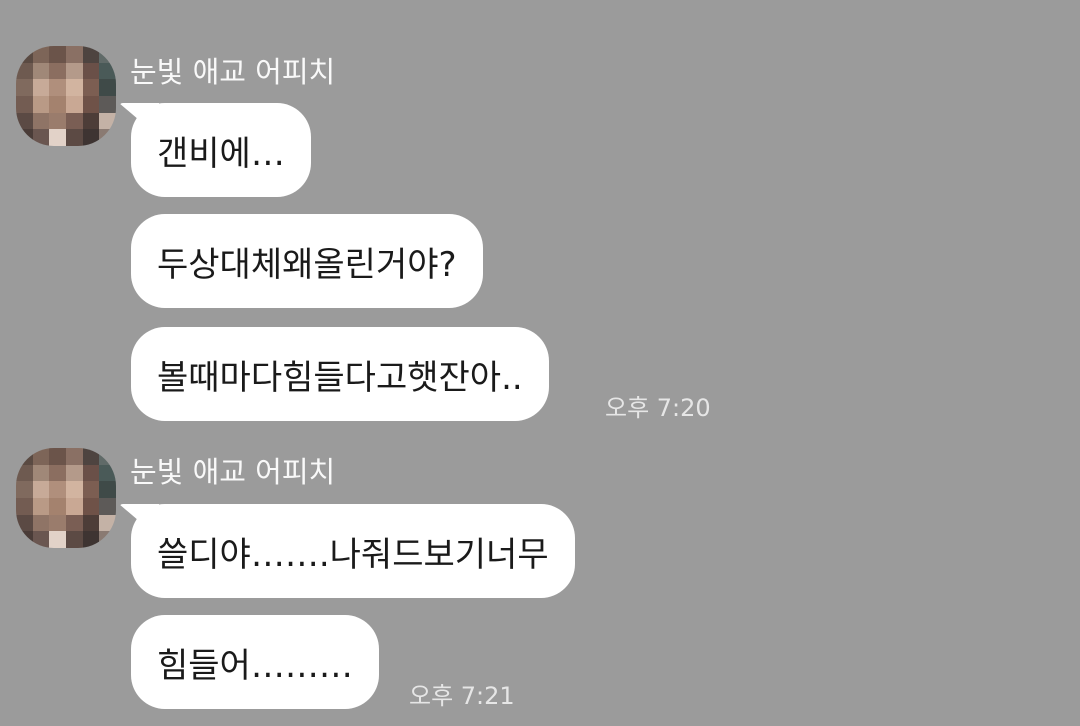  Describe the element at coordinates (462, 696) in the screenshot. I see `message-timestamp: 오후 7:21` at that location.